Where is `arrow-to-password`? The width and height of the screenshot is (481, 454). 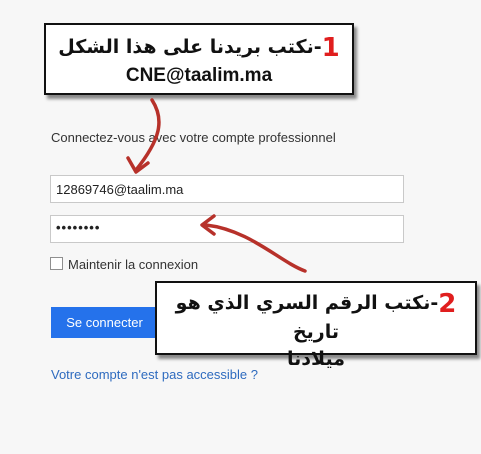
arrow-to-password is located at coordinates (255, 248).